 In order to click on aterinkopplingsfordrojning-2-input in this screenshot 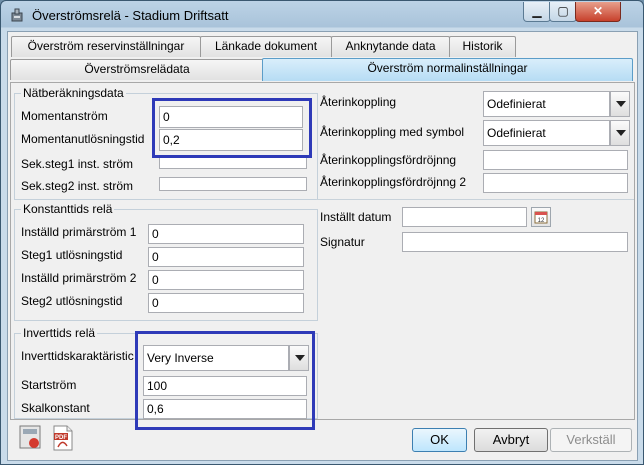, I will do `click(555, 183)`.